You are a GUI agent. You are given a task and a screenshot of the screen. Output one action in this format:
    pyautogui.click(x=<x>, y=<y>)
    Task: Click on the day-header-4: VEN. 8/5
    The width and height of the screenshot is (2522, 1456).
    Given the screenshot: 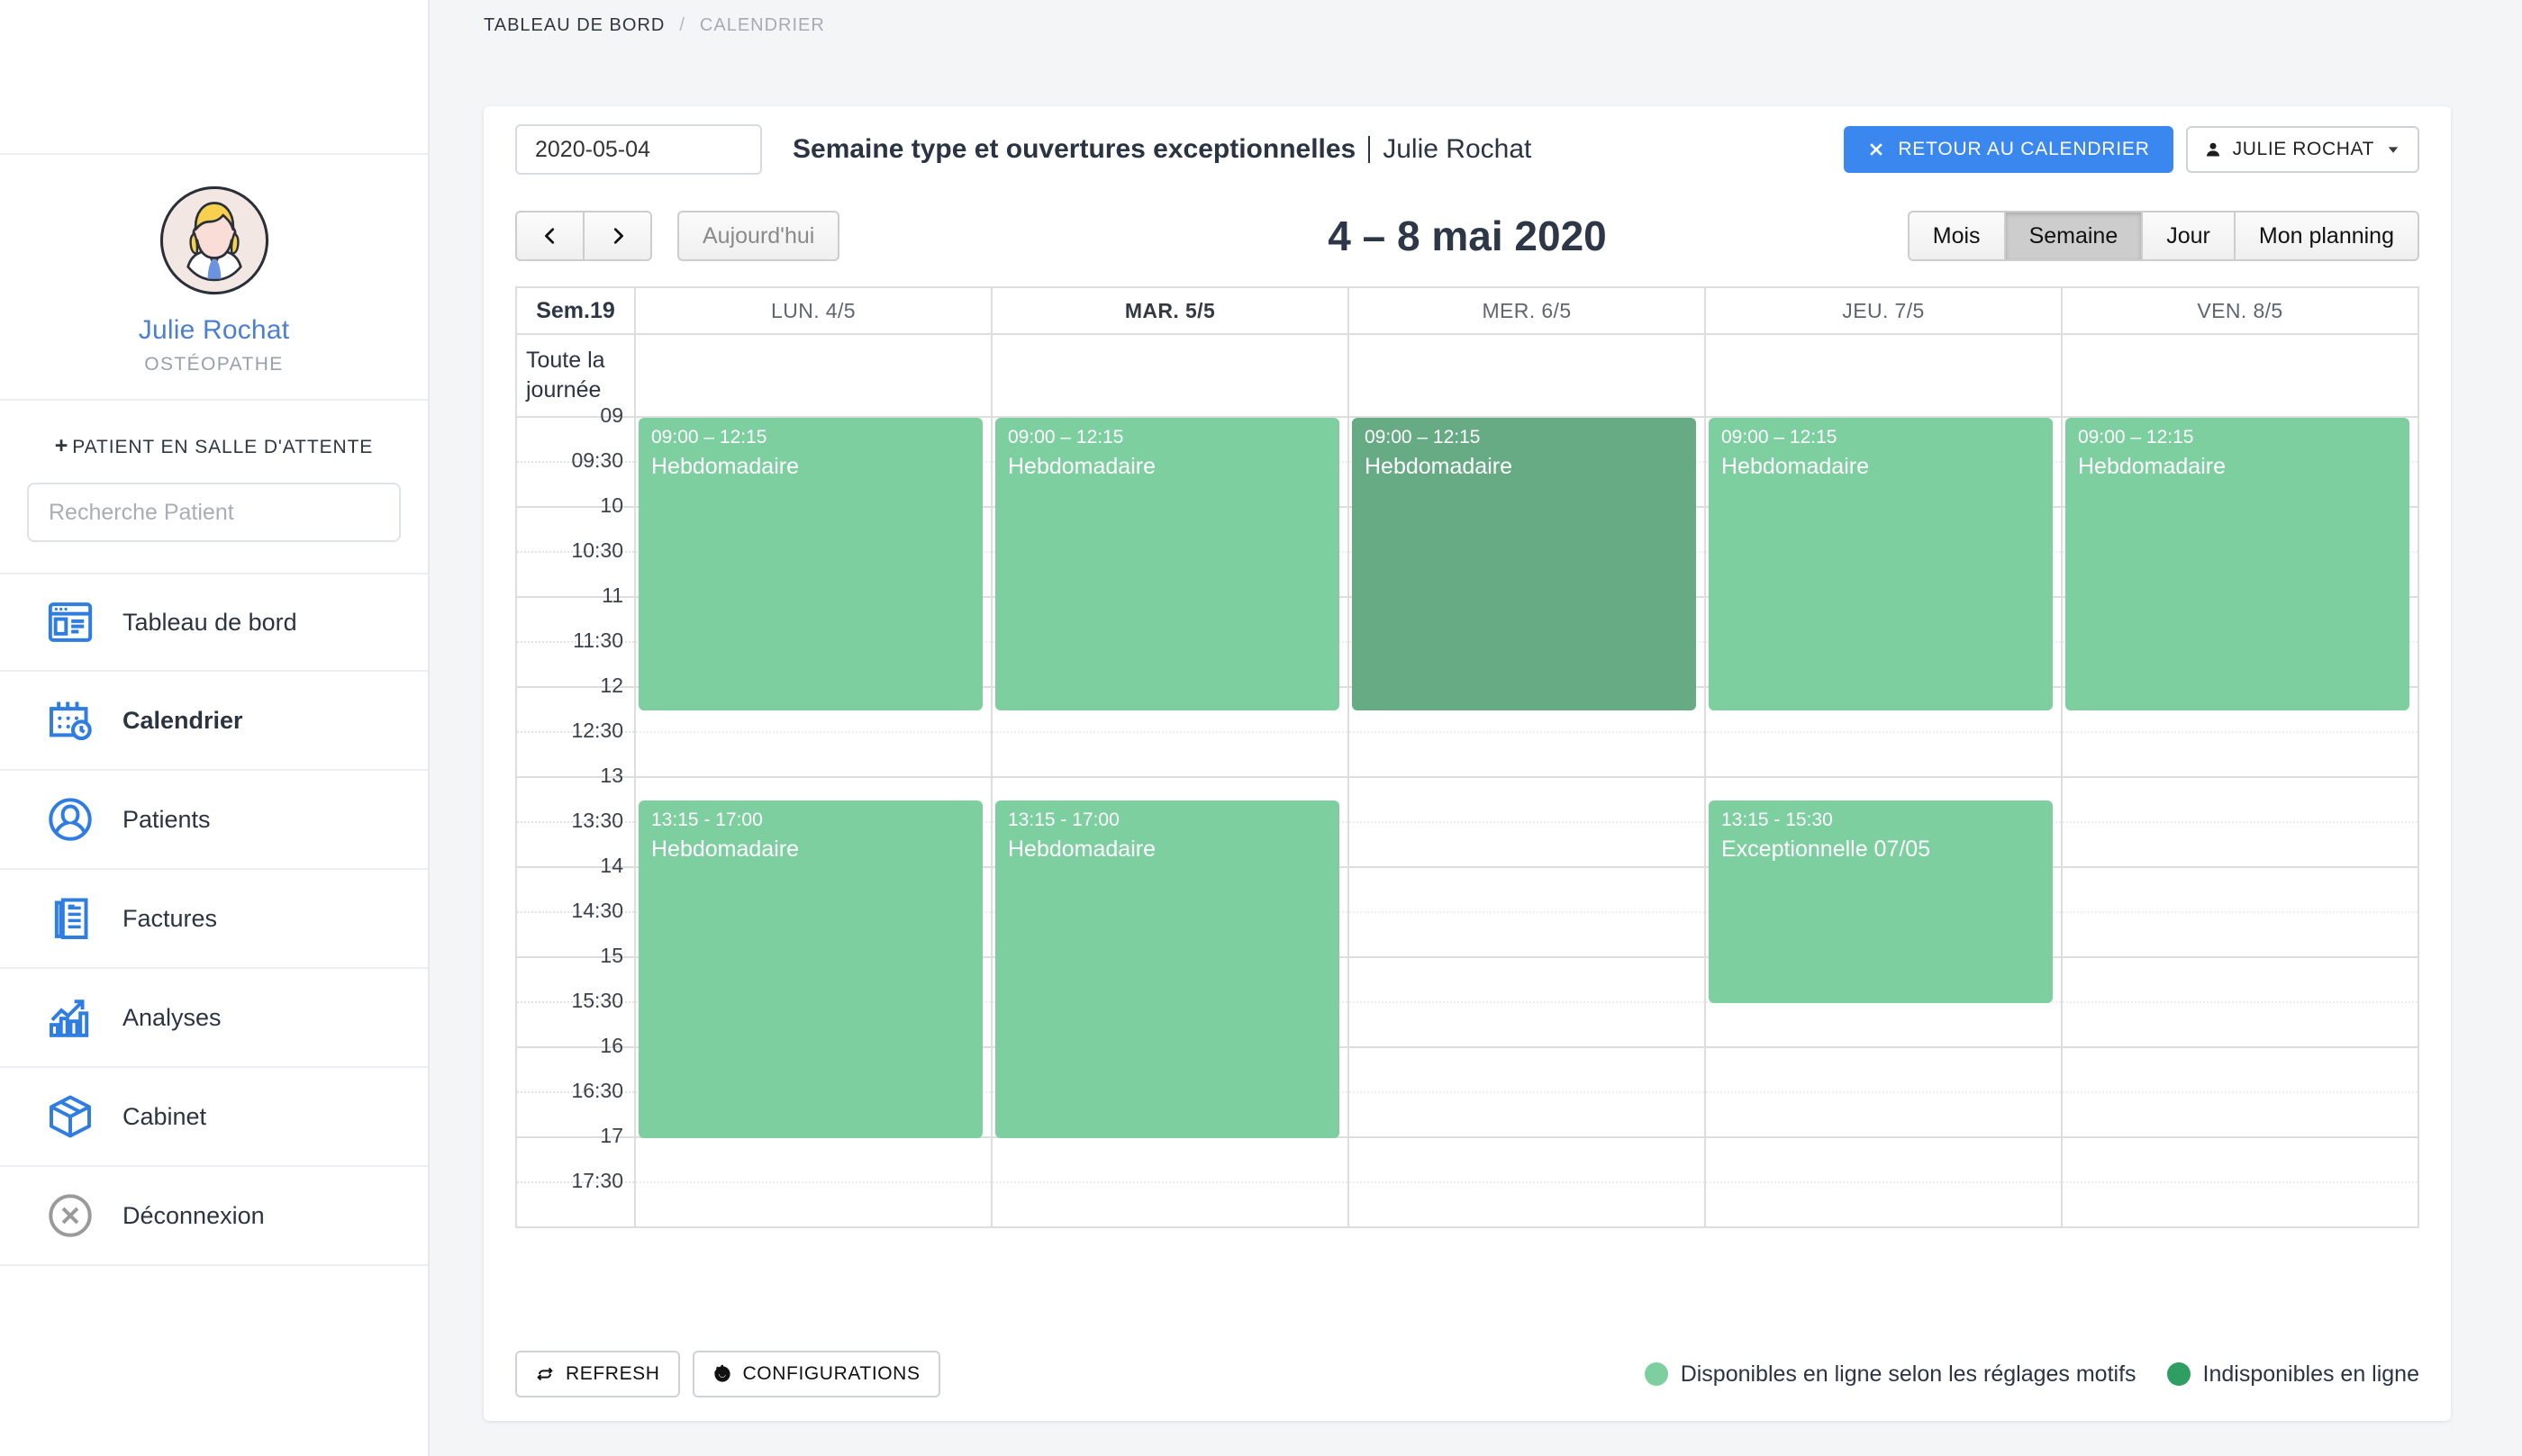 What is the action you would take?
    pyautogui.click(x=2240, y=352)
    